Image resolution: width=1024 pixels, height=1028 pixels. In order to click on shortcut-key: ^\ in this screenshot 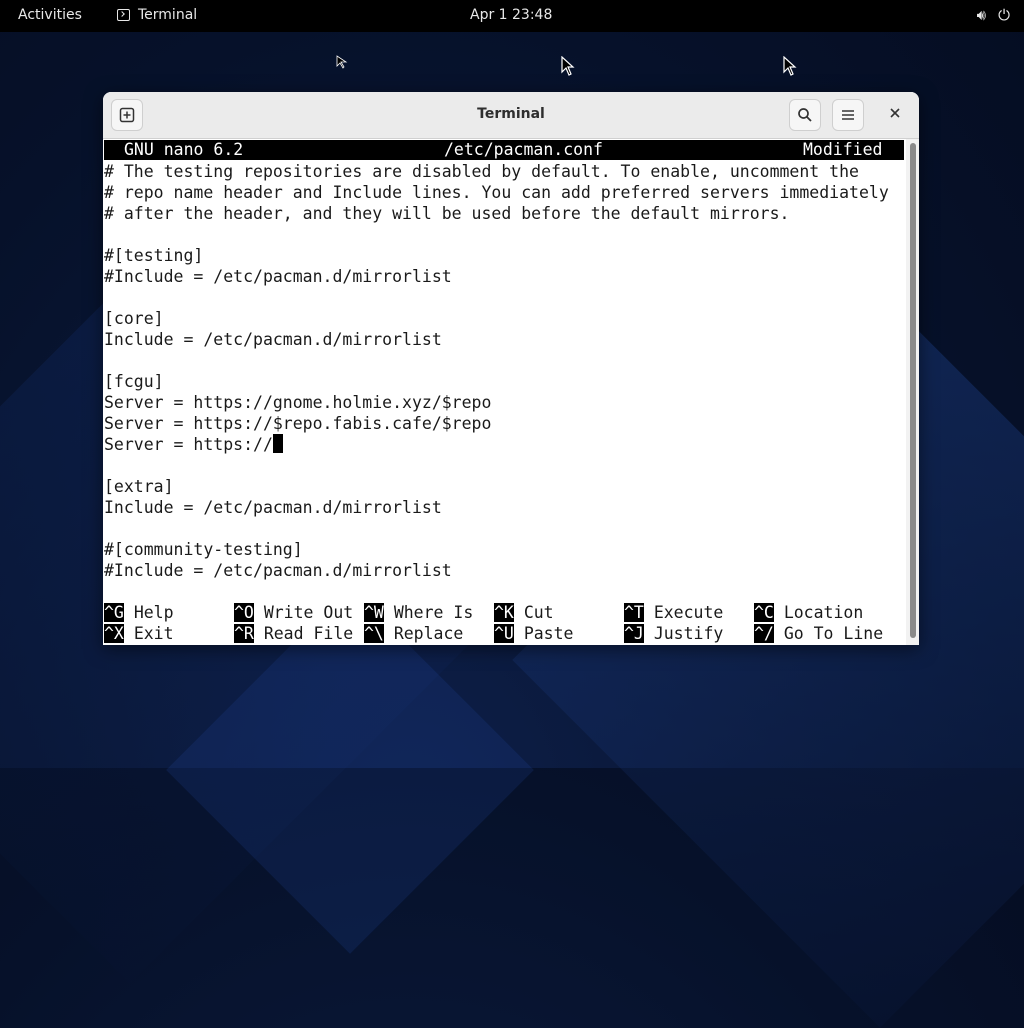, I will do `click(374, 633)`.